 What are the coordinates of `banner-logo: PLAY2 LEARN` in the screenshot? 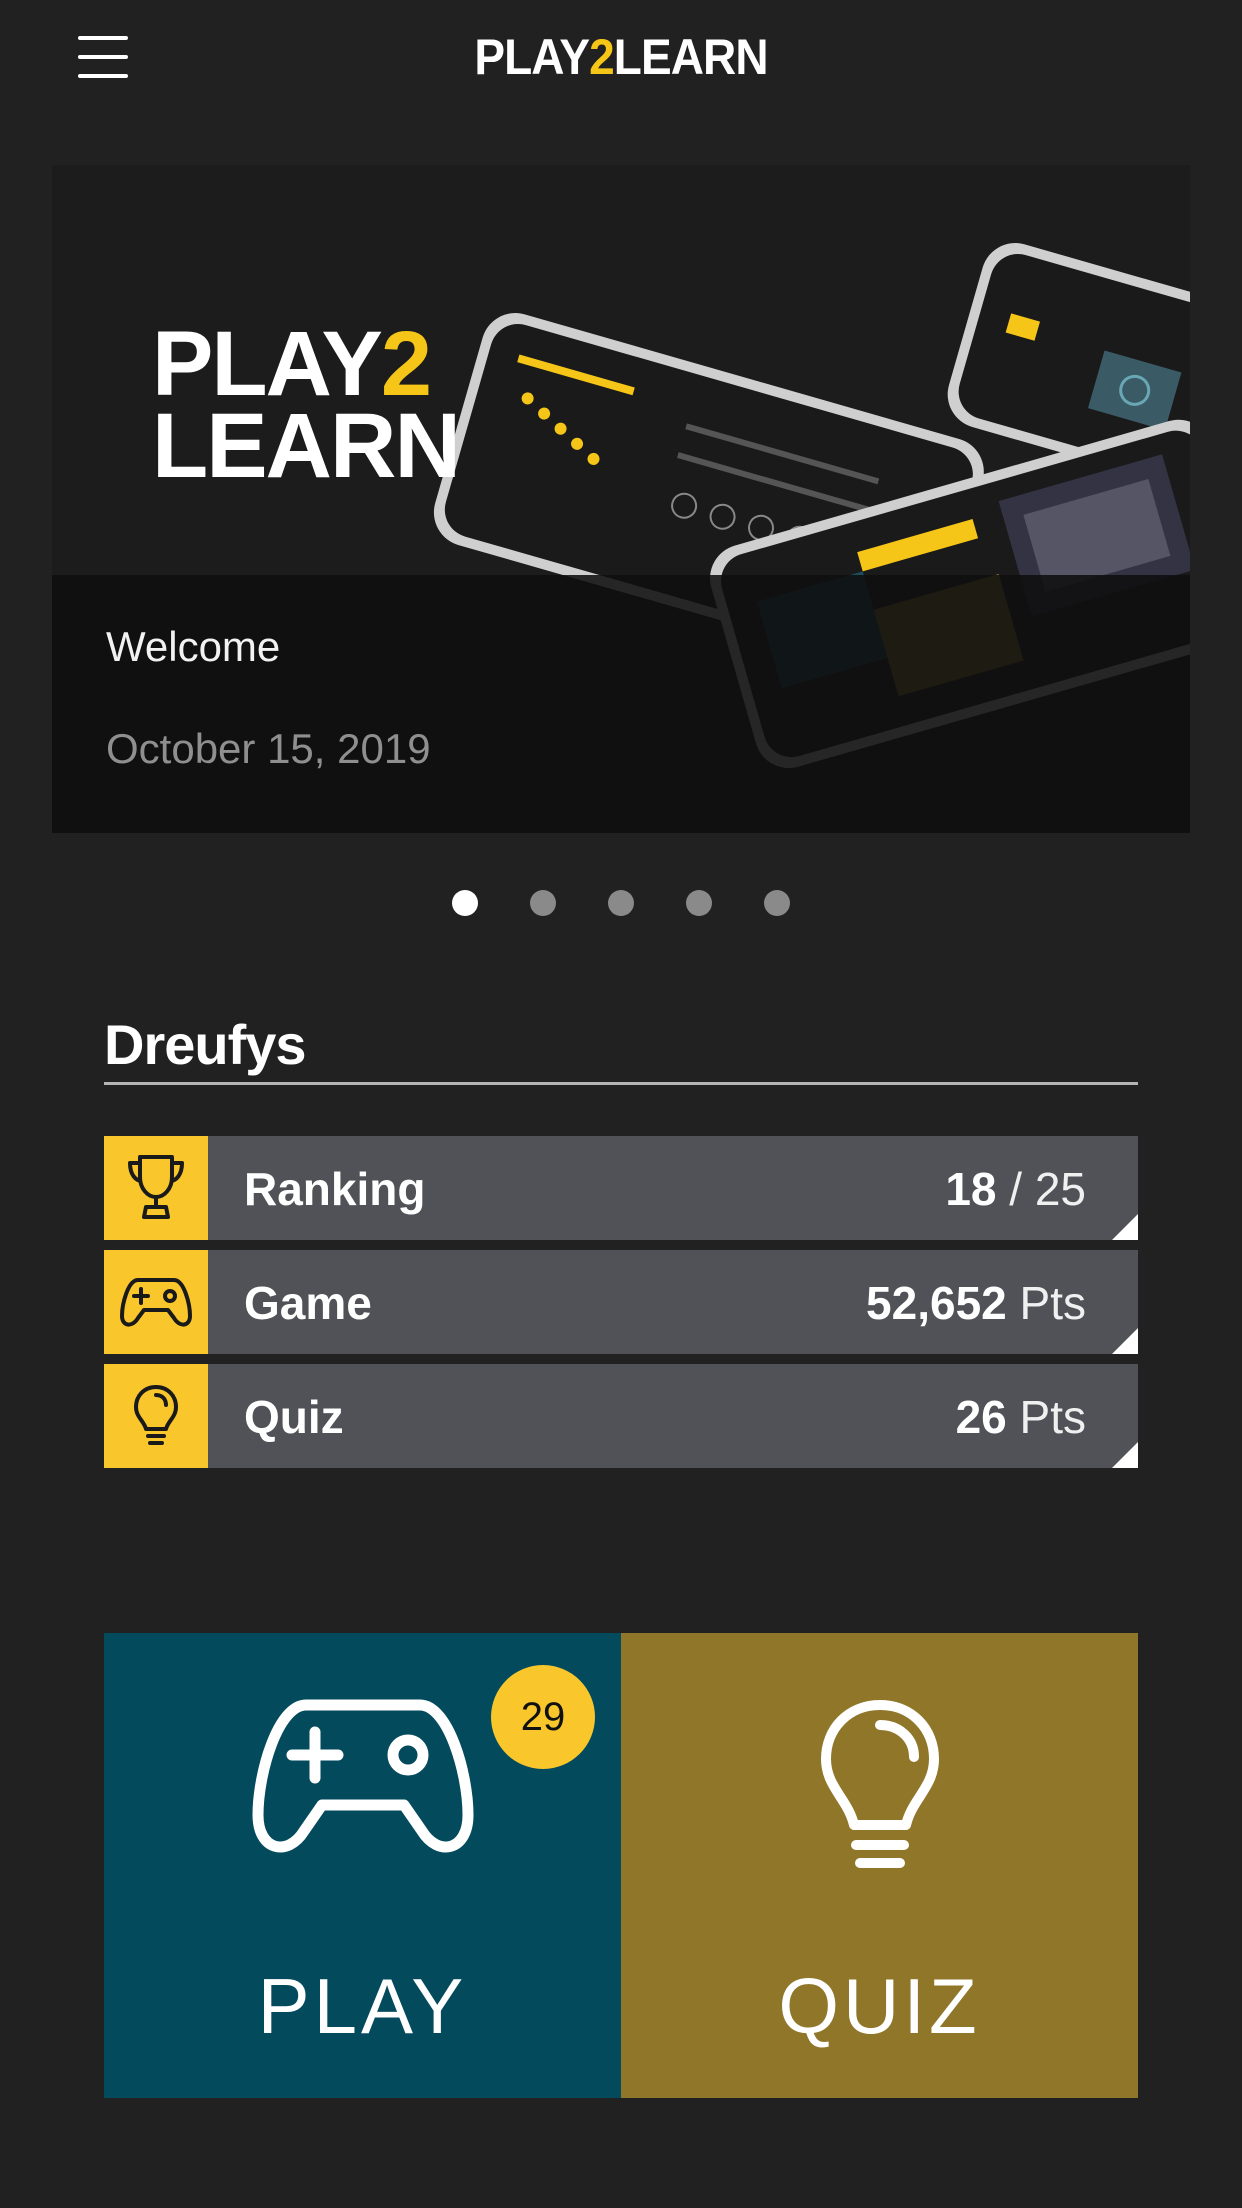 It's located at (306, 405).